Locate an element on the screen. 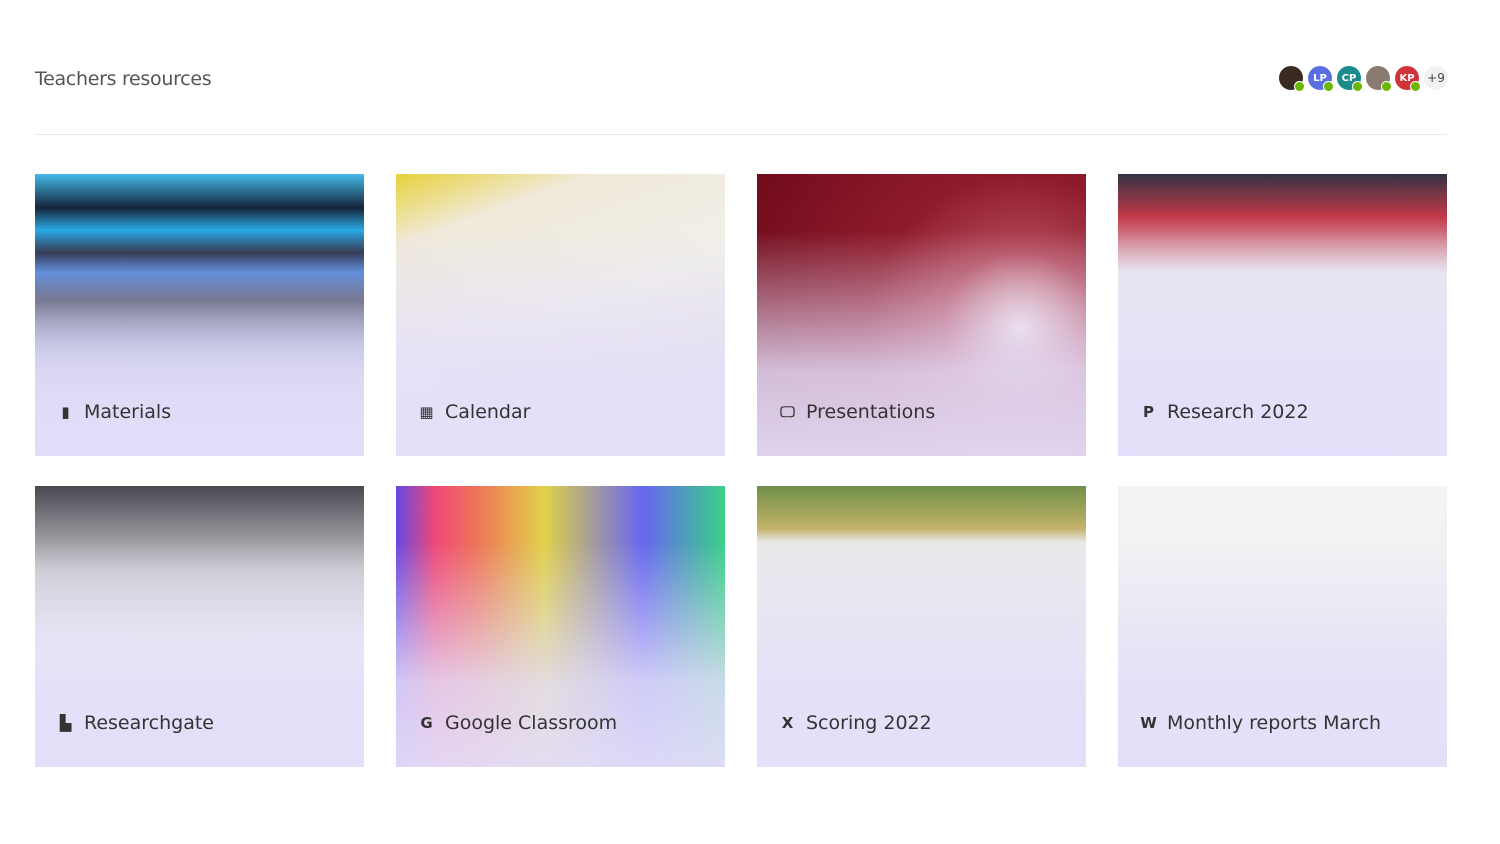  tile-title: Calendar is located at coordinates (488, 412).